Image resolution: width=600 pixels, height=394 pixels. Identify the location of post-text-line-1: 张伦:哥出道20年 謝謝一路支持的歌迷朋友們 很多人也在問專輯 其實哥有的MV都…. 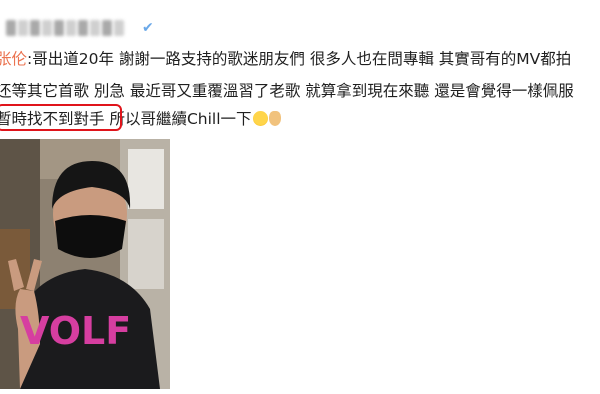
(285, 59).